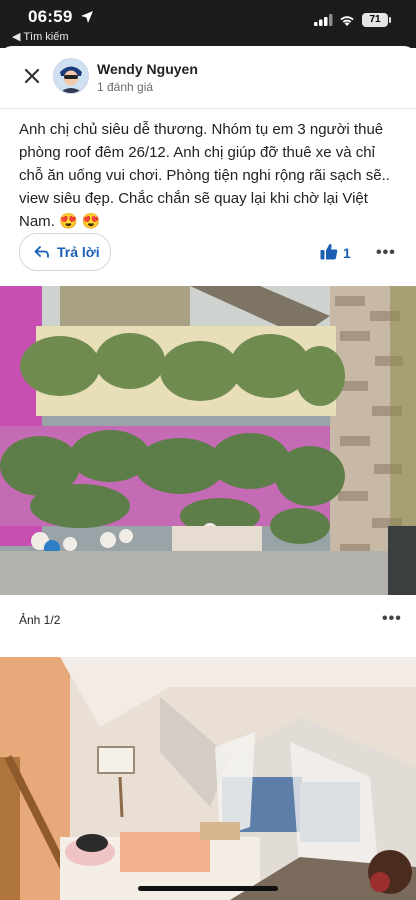  What do you see at coordinates (87, 17) in the screenshot?
I see `location-arrow-icon` at bounding box center [87, 17].